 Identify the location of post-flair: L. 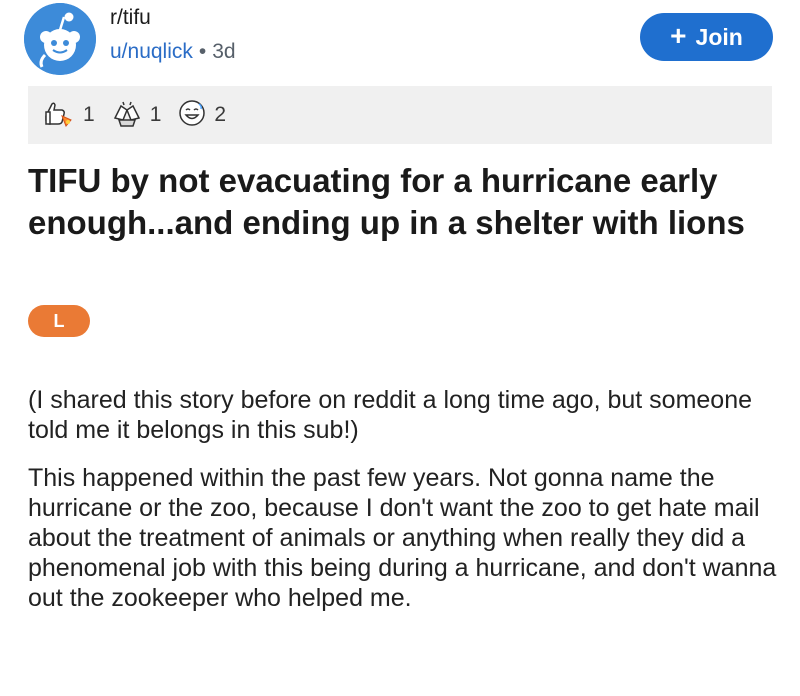
(59, 321).